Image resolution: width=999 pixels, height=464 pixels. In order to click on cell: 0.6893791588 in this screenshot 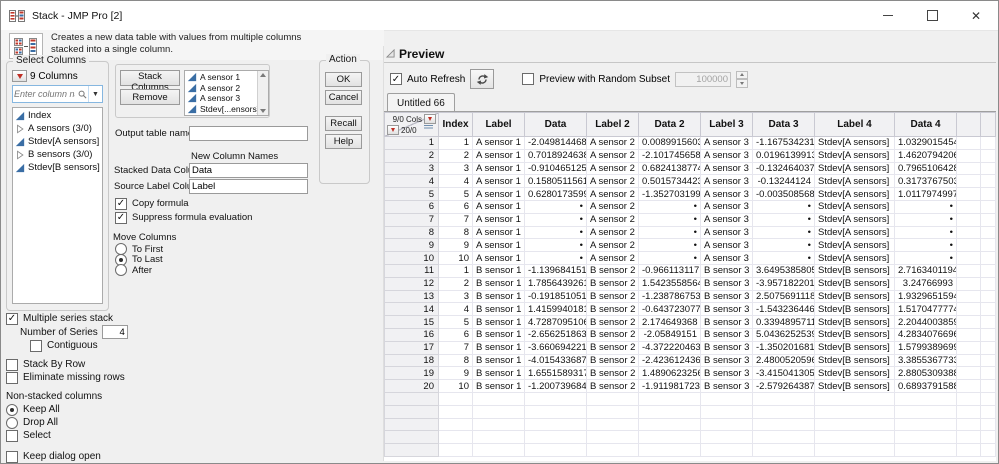, I will do `click(925, 386)`.